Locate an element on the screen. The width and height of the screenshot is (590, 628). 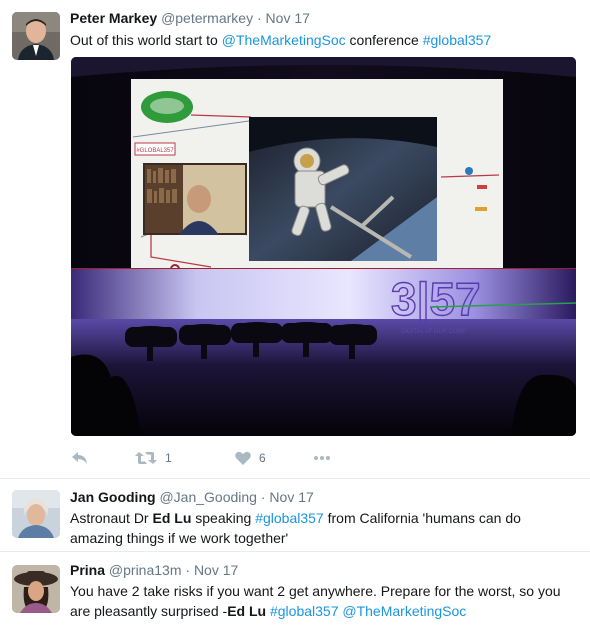
author-name: Jan Gooding is located at coordinates (113, 497).